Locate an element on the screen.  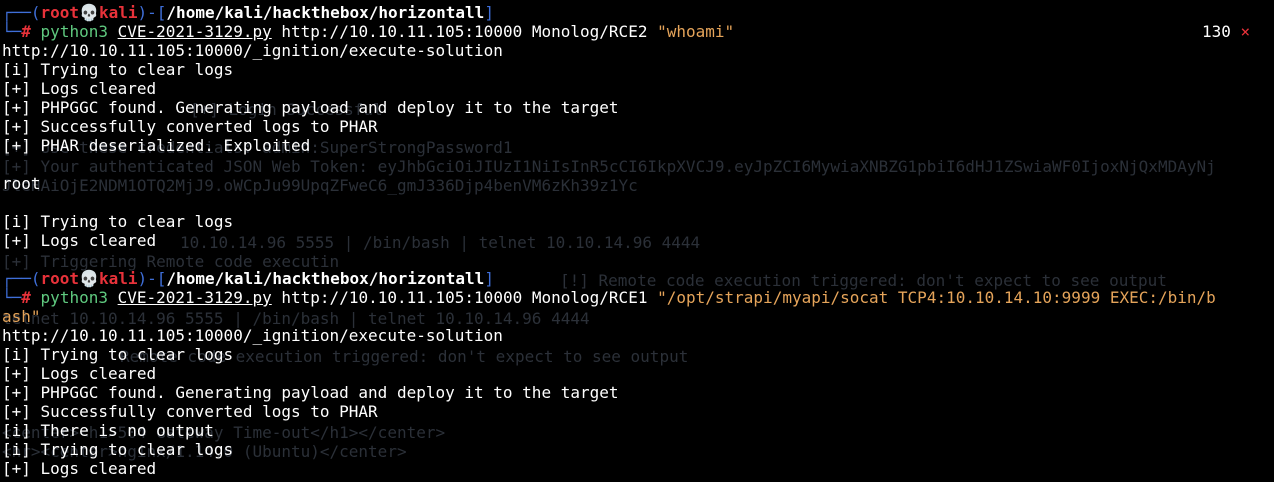
command-chain: Monolog/RCE2 is located at coordinates (589, 31).